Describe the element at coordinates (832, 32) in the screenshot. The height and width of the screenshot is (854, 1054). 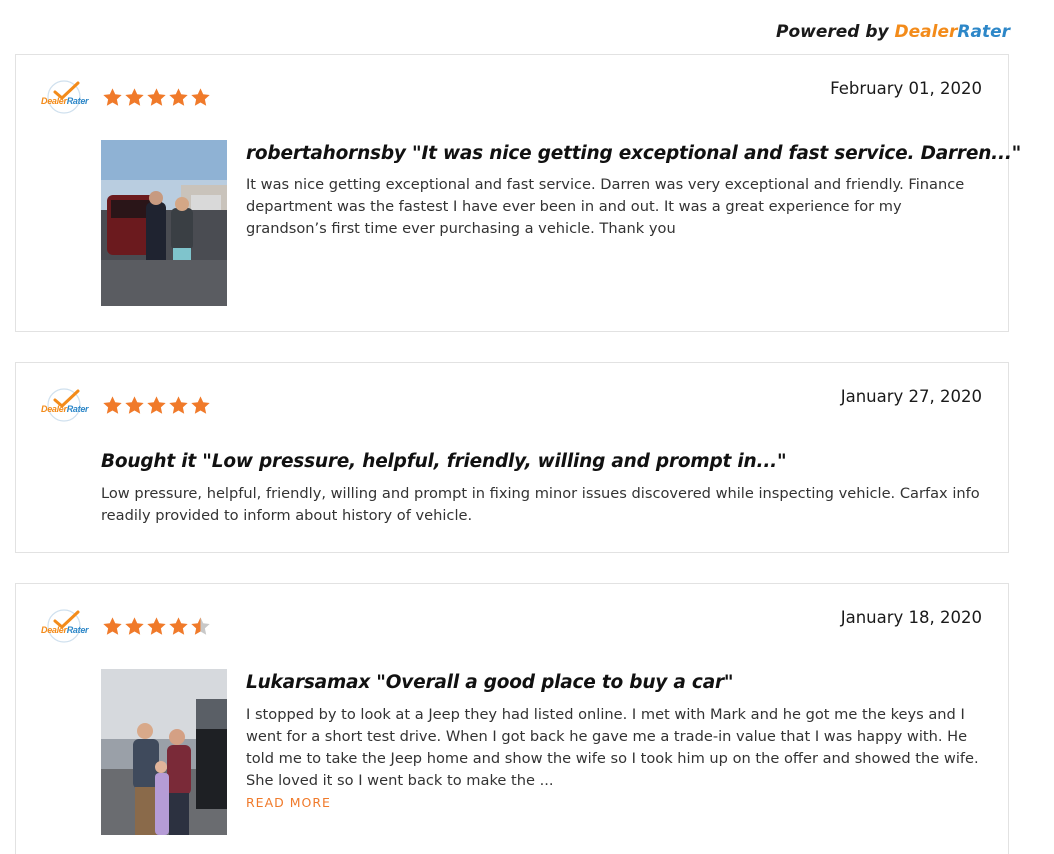
I see `powered-by-prefix: Powered by` at that location.